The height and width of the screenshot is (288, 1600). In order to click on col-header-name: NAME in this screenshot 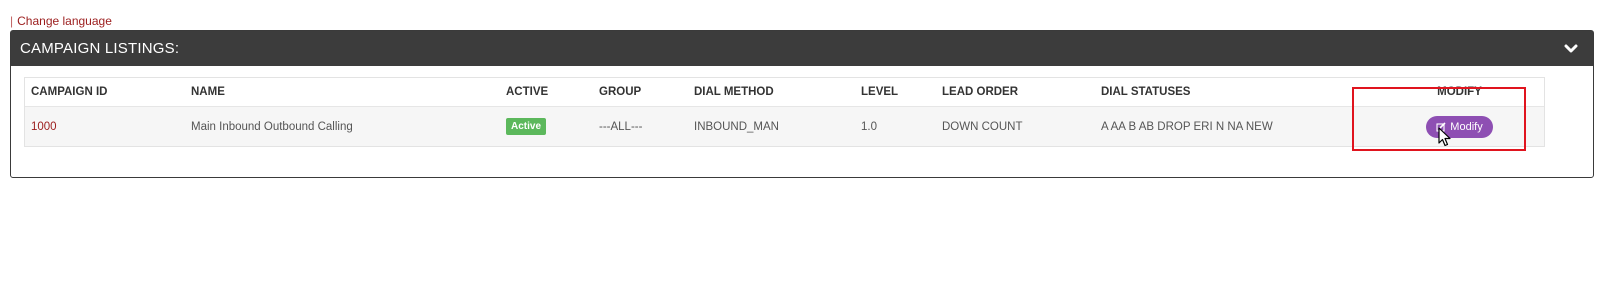, I will do `click(342, 92)`.